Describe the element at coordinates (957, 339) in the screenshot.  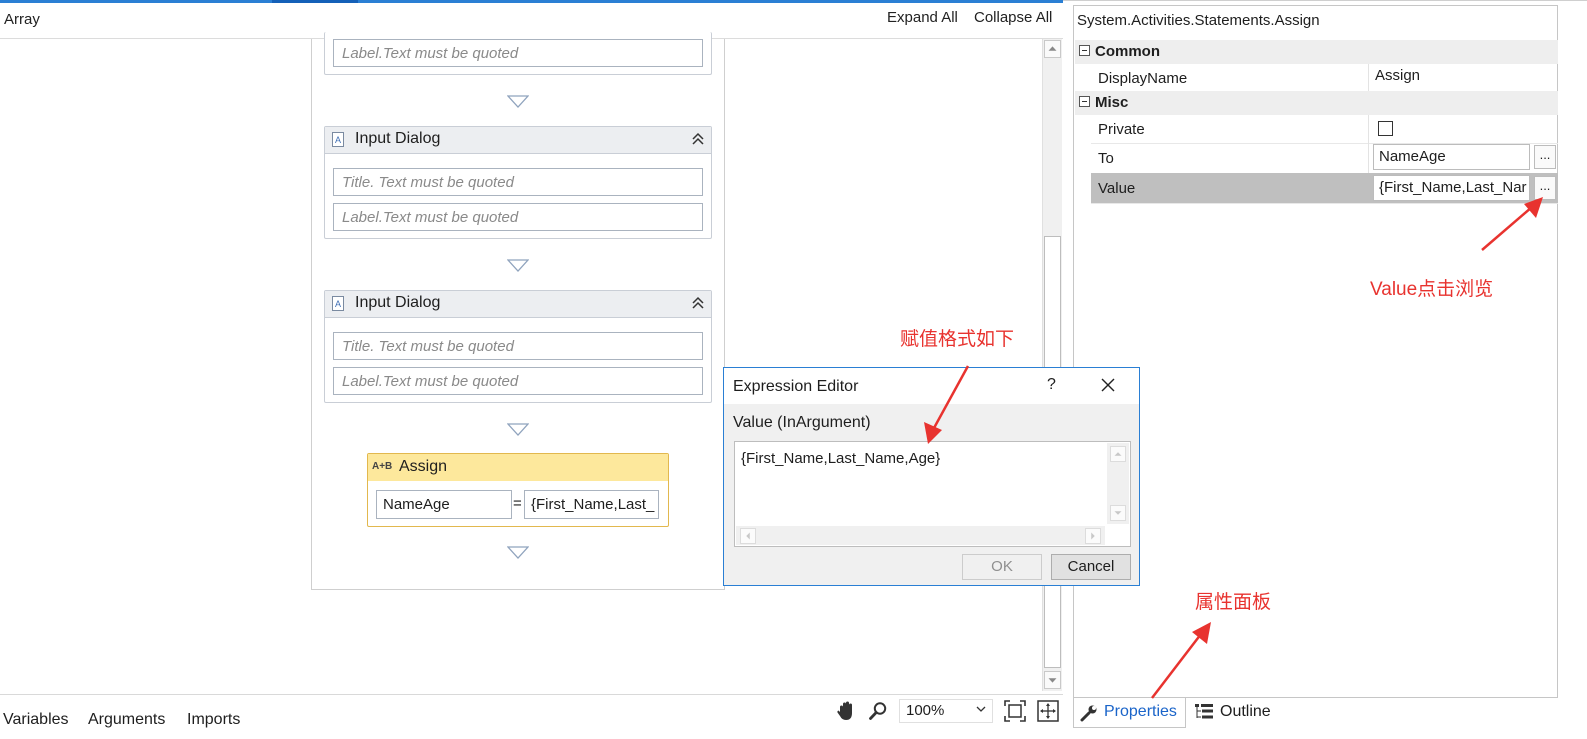
I see `annotation-format-note: 赋值格式如下` at that location.